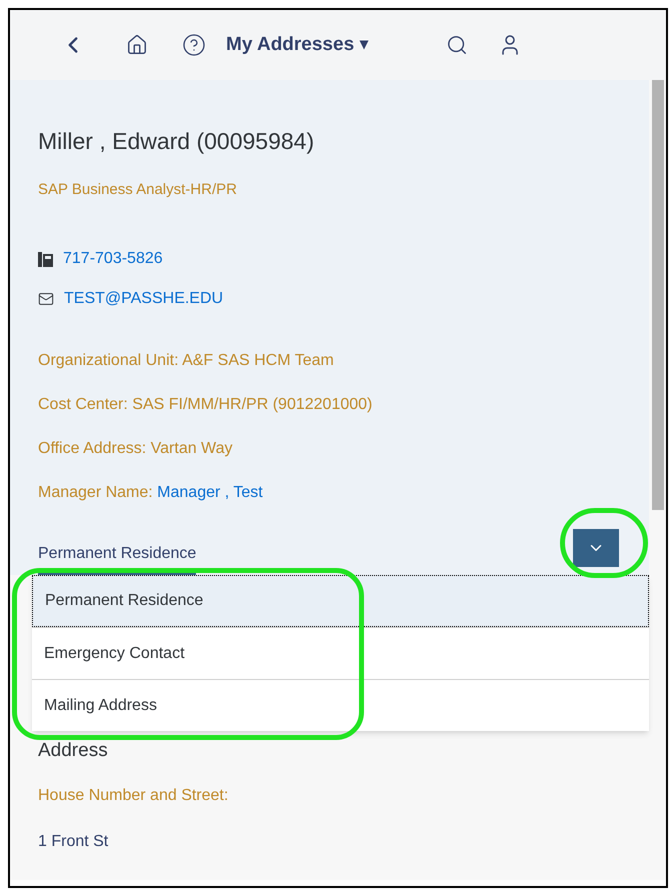  I want to click on section-heading: Address, so click(73, 751).